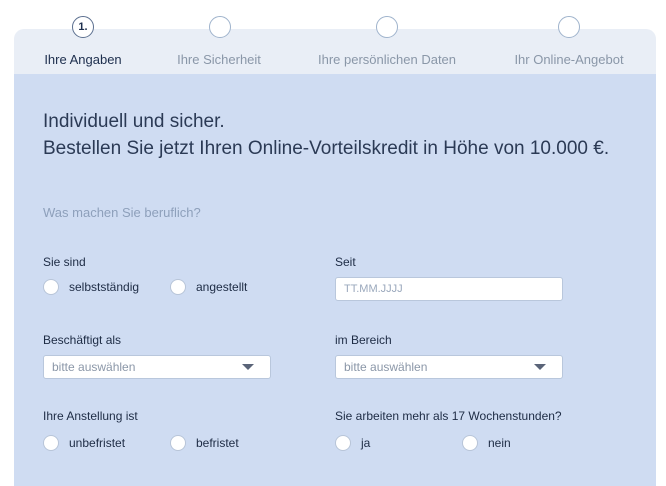  What do you see at coordinates (386, 367) in the screenshot?
I see `sector-select-value: bitte auswählen` at bounding box center [386, 367].